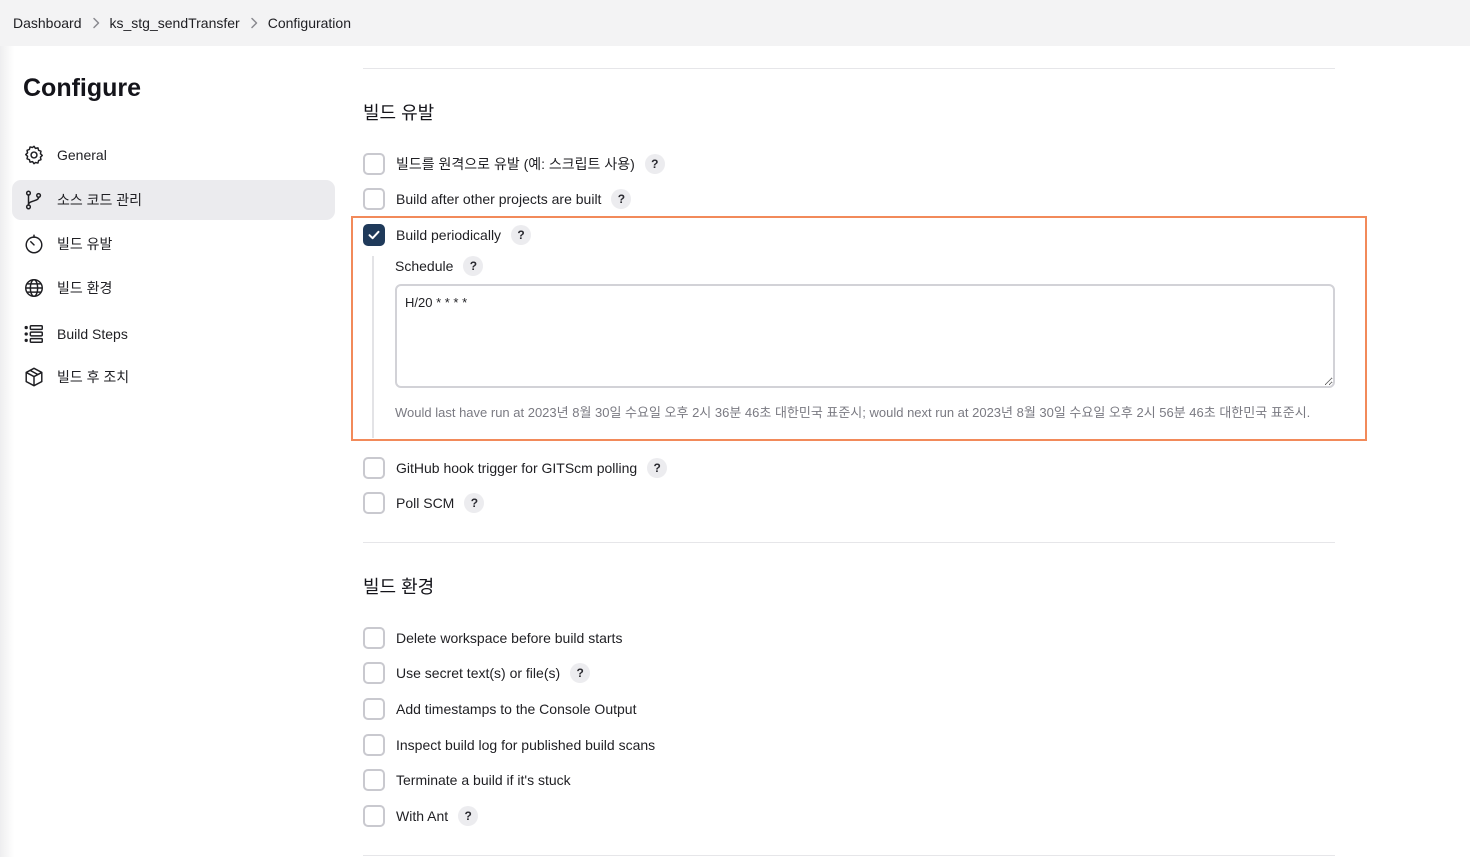  Describe the element at coordinates (82, 88) in the screenshot. I see `page-title: Configure` at that location.